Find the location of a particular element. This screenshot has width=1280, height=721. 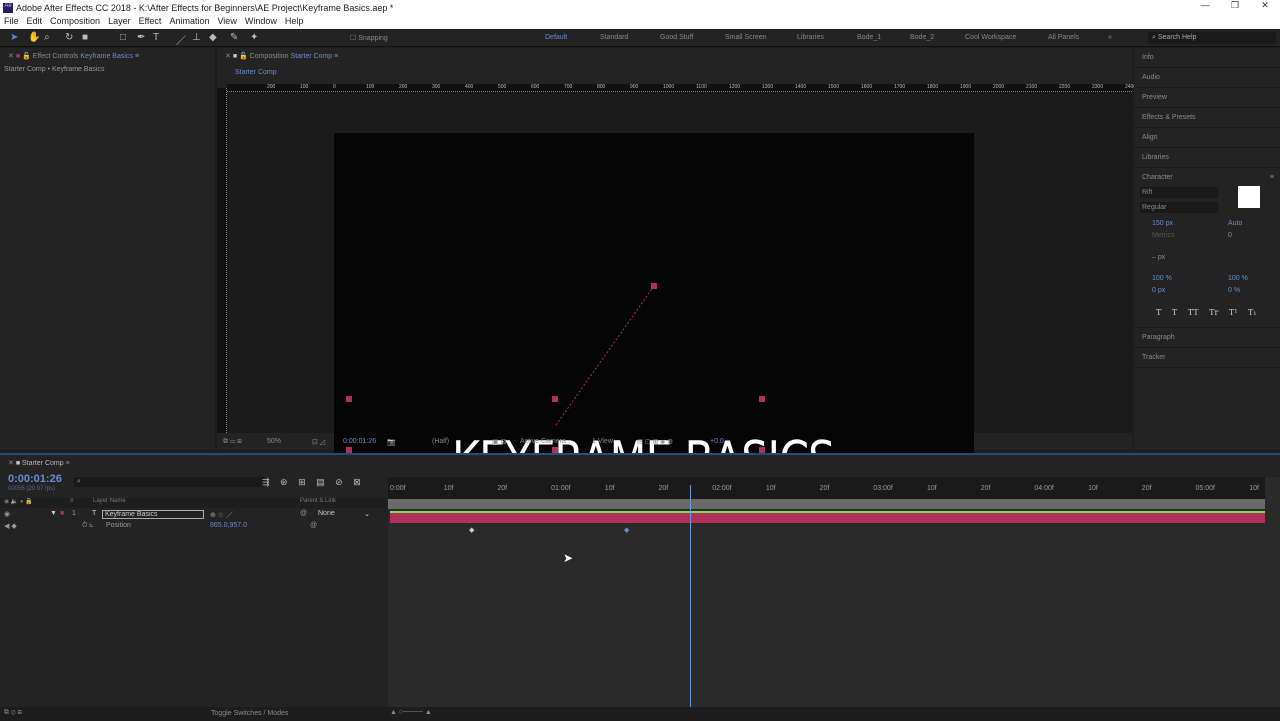

panel-align: Align is located at coordinates (1207, 138).